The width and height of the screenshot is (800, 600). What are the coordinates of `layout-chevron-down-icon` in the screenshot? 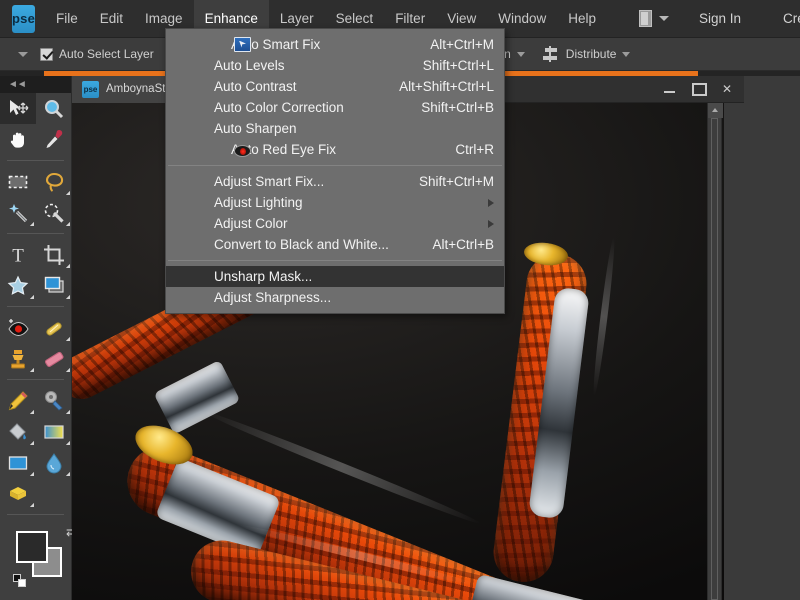 It's located at (664, 18).